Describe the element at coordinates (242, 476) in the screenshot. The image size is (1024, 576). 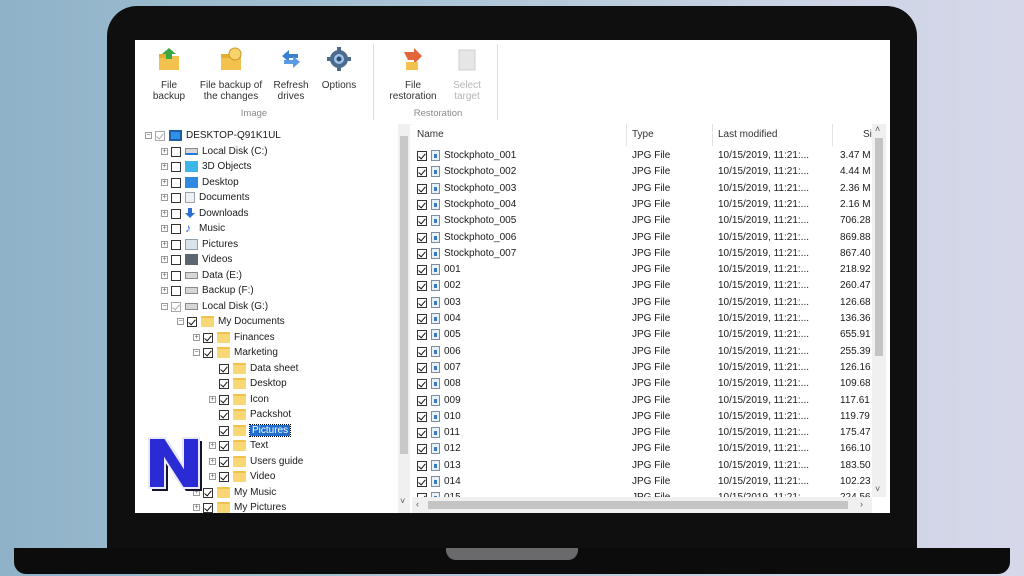
I see `tree-item-video: + Video` at that location.